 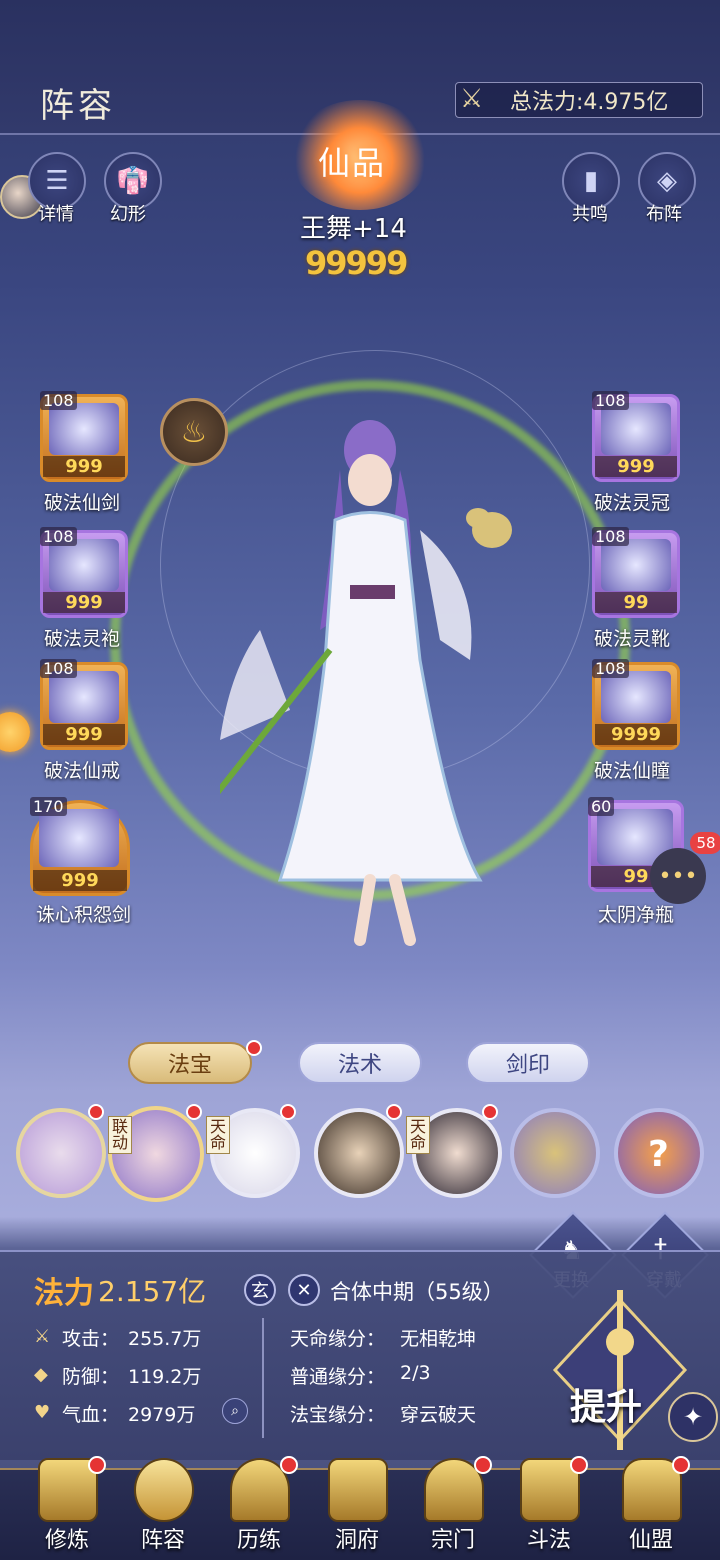 I want to click on fate-label: 天命缘分：, so click(x=338, y=1339).